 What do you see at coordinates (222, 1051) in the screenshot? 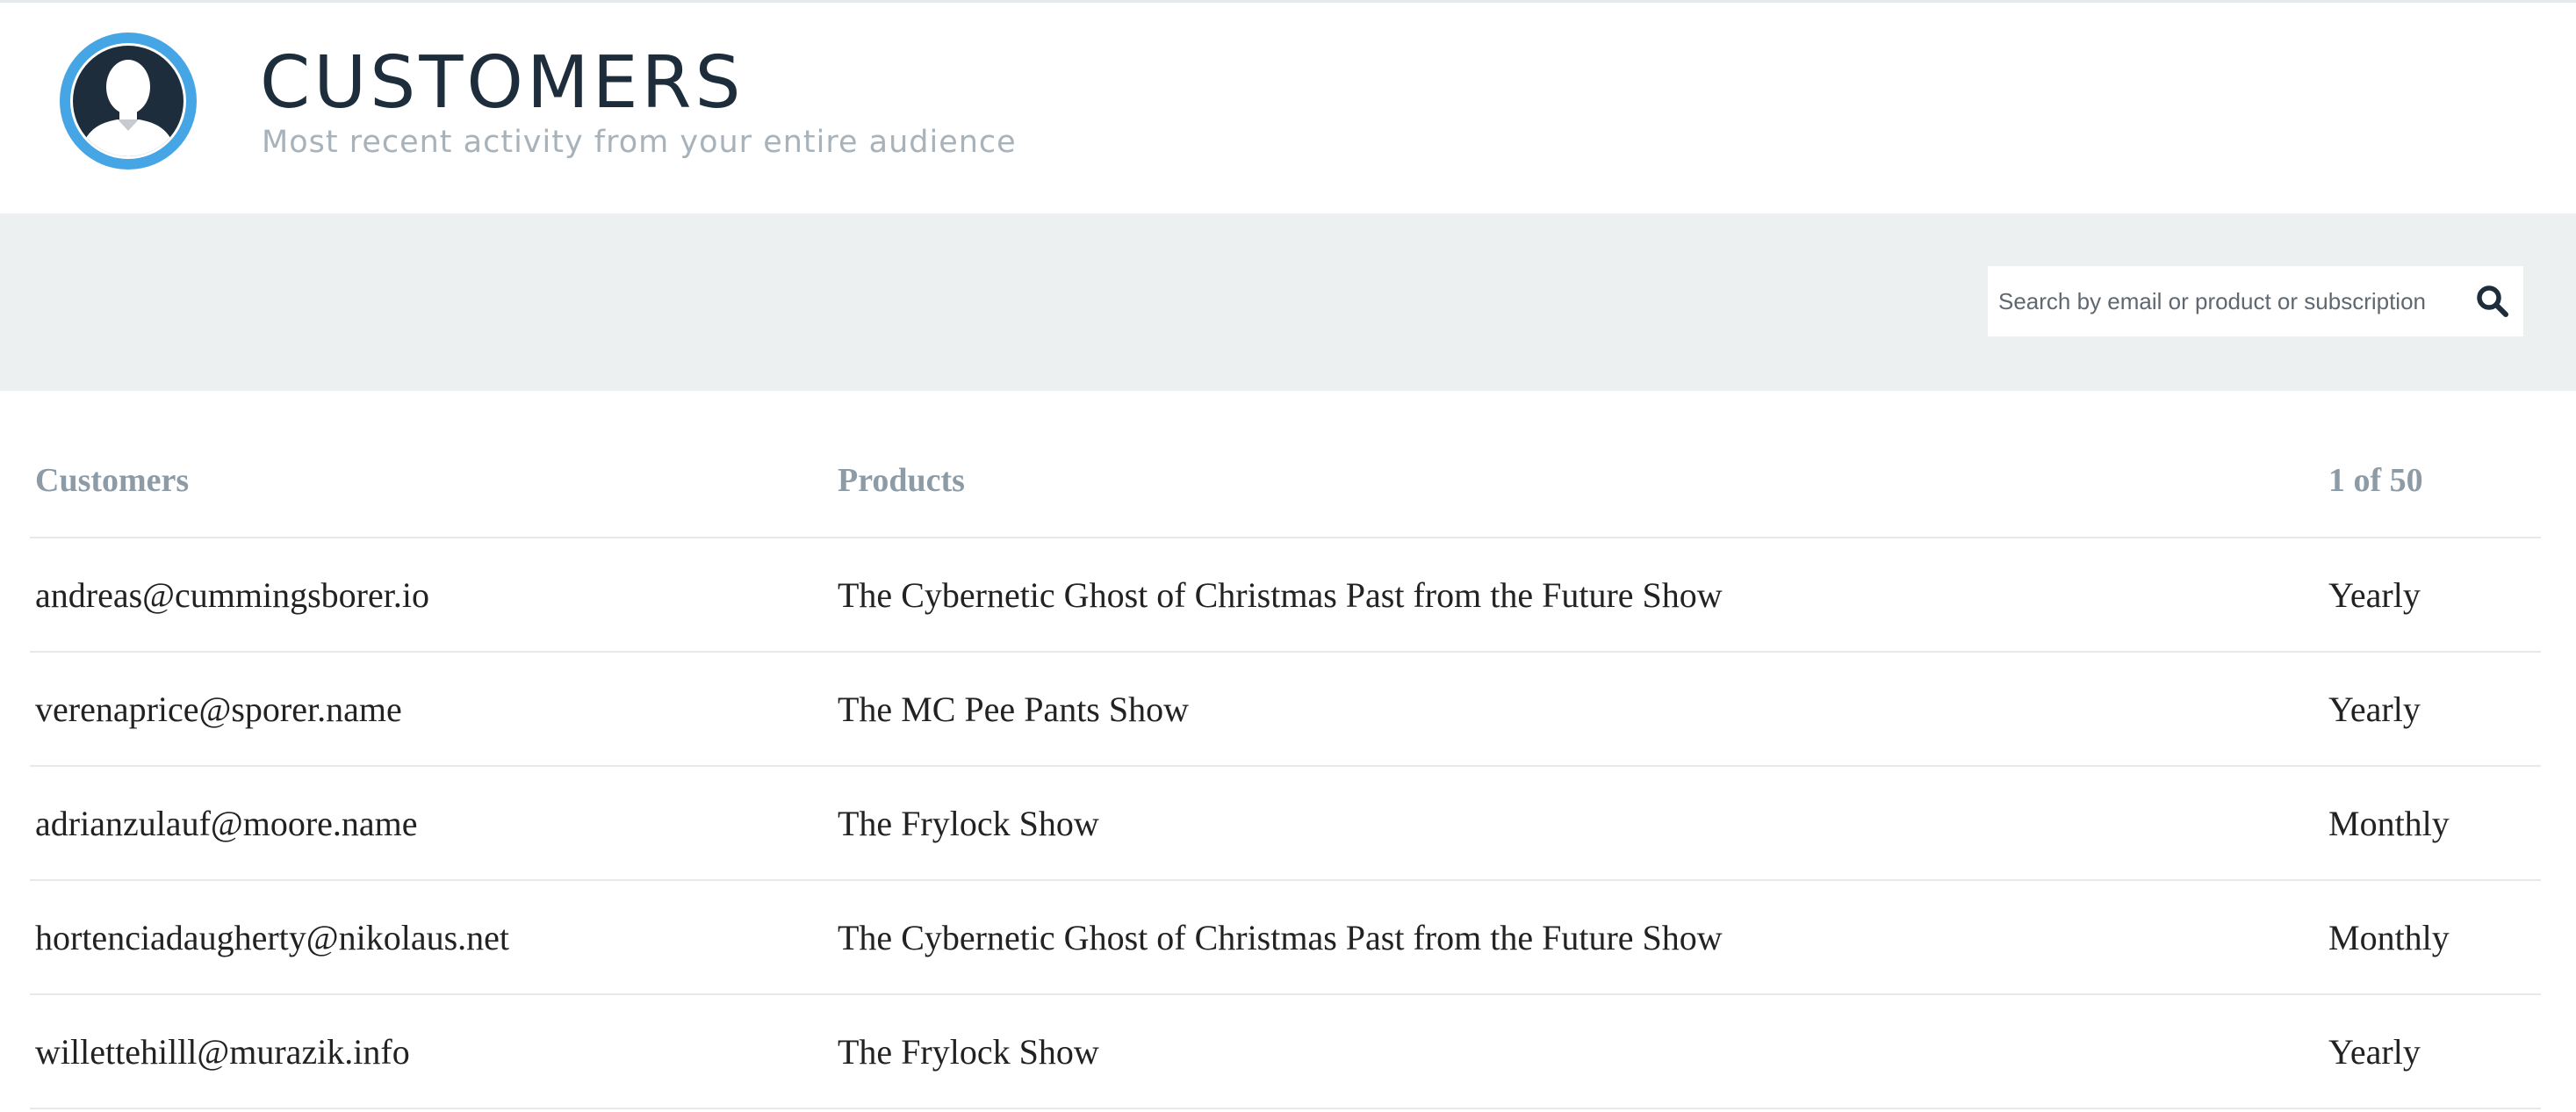
I see `customer-email: willettehilll@murazik.info` at bounding box center [222, 1051].